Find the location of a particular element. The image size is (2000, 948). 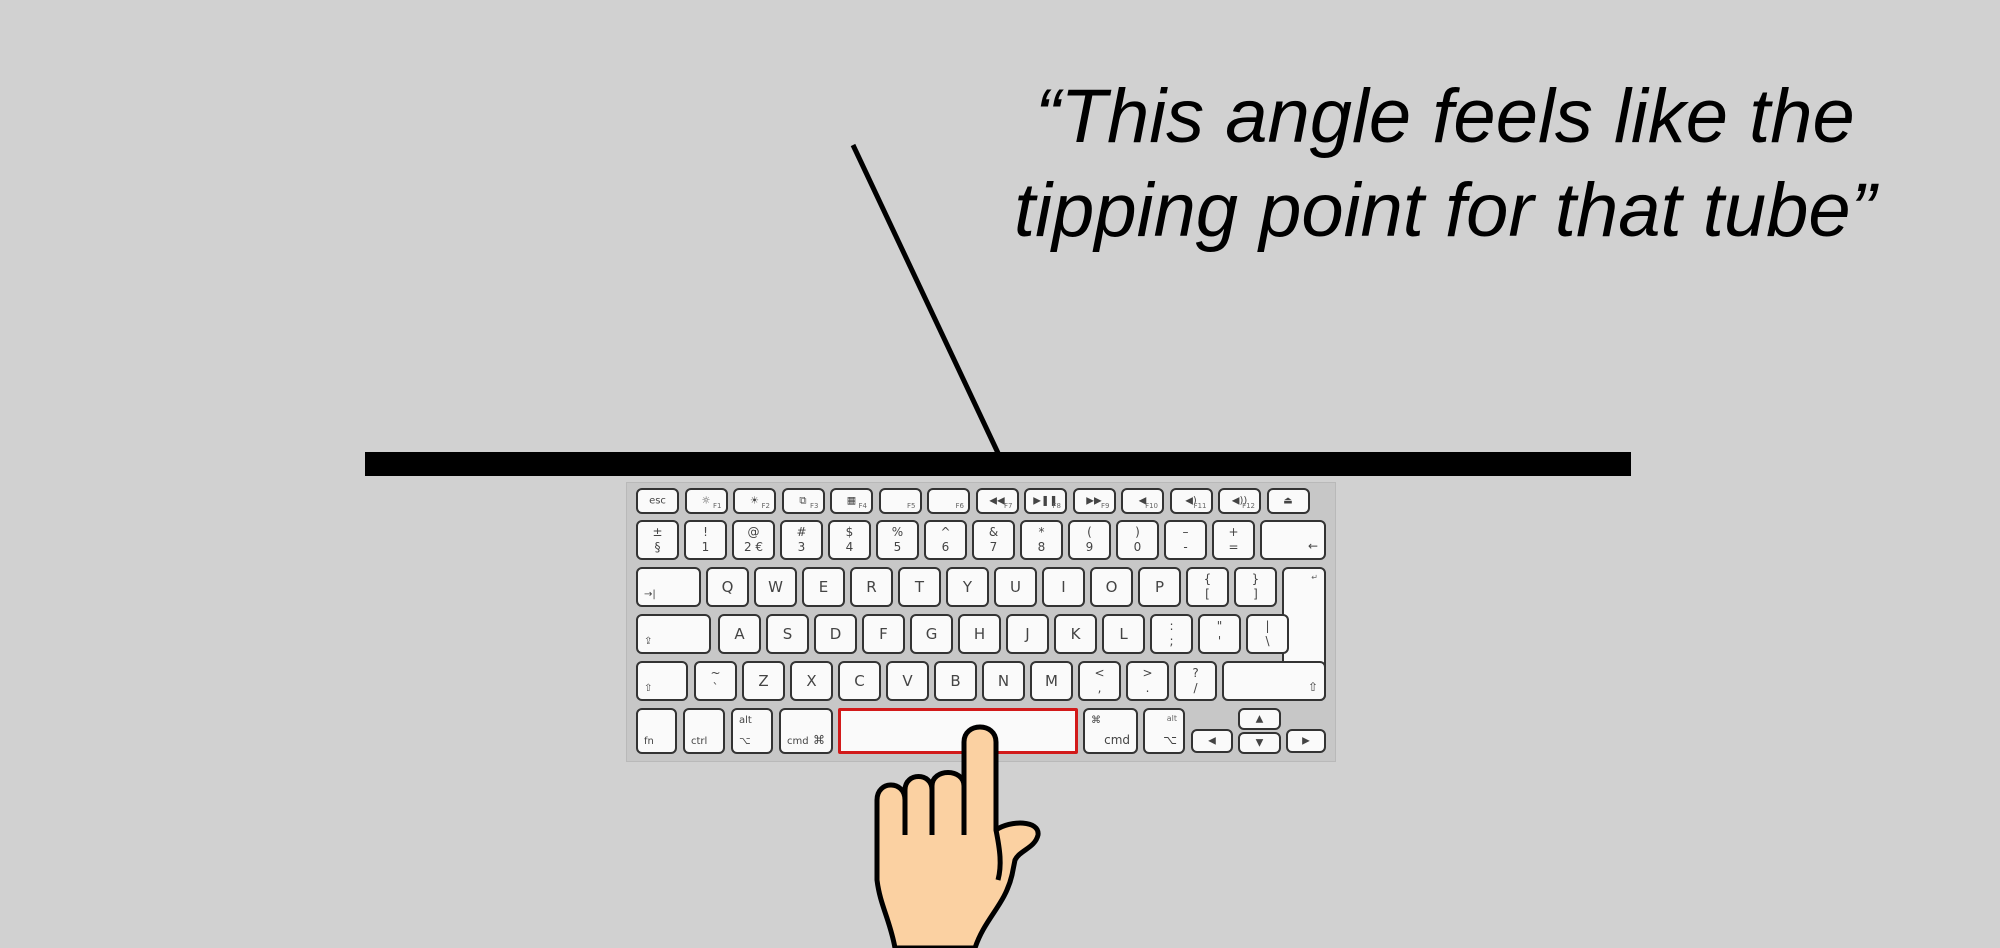

letter-key-punct-0: ~ ` is located at coordinates (715, 681).